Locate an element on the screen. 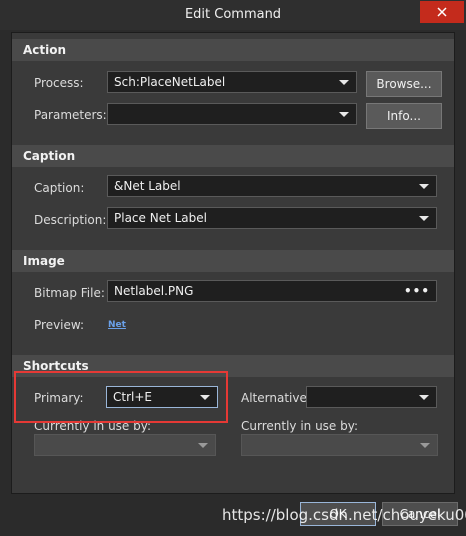 The image size is (466, 536). preview-image: Net is located at coordinates (117, 325).